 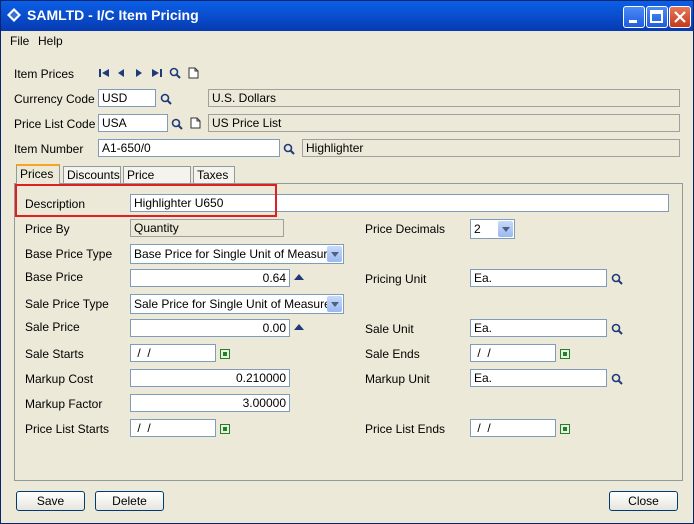 What do you see at coordinates (444, 98) in the screenshot?
I see `currency-description: U.S. Dollars` at bounding box center [444, 98].